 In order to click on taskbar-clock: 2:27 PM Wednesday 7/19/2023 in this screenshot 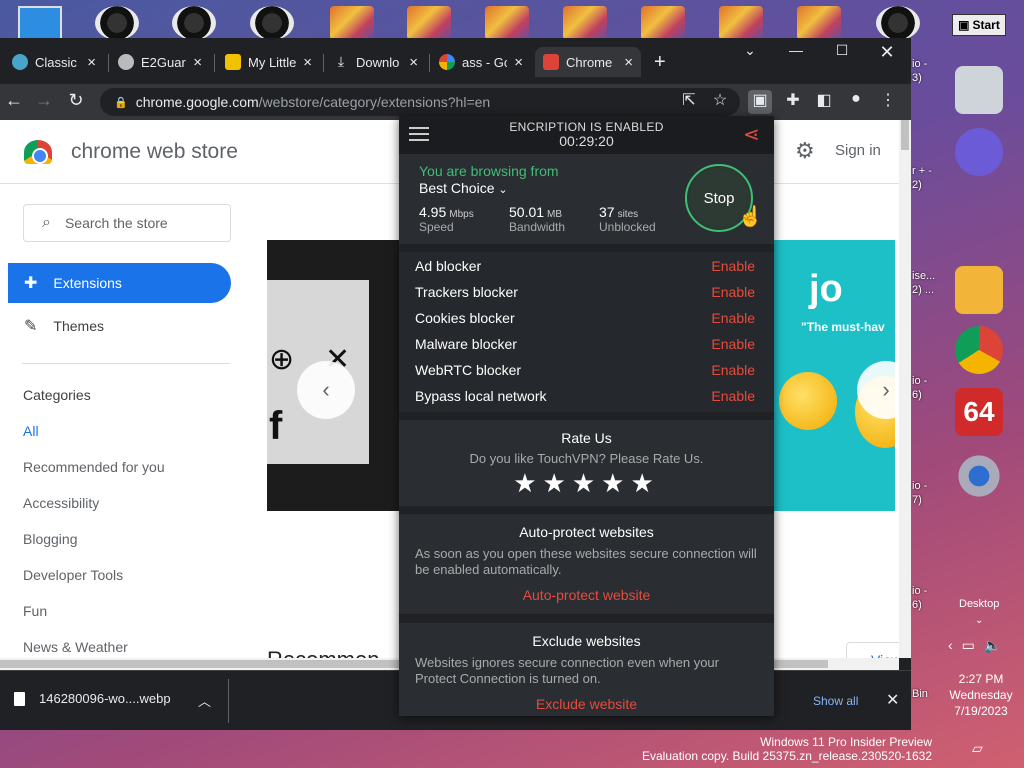, I will do `click(981, 695)`.